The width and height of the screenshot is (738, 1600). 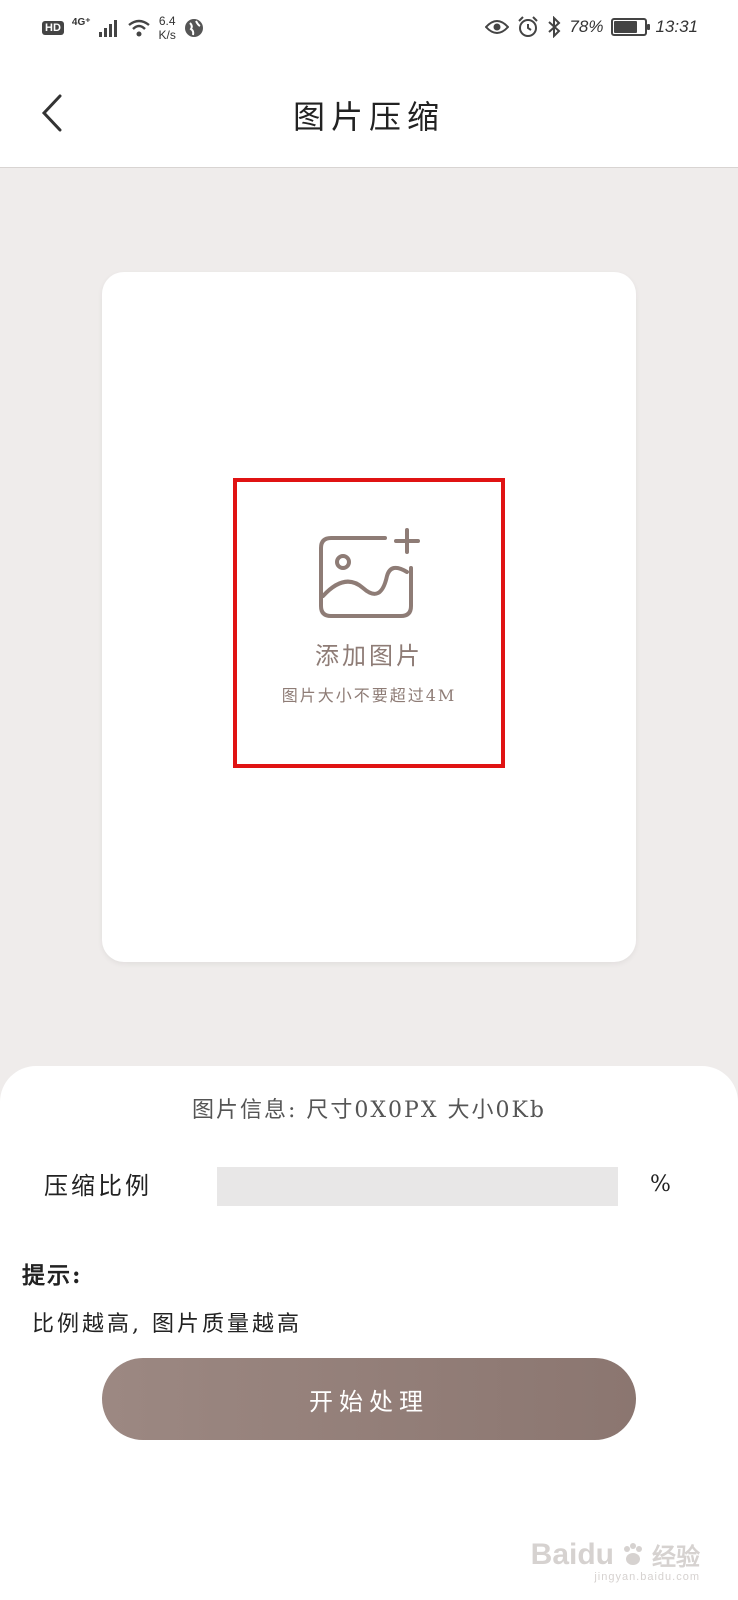 I want to click on globe-icon, so click(x=193, y=28).